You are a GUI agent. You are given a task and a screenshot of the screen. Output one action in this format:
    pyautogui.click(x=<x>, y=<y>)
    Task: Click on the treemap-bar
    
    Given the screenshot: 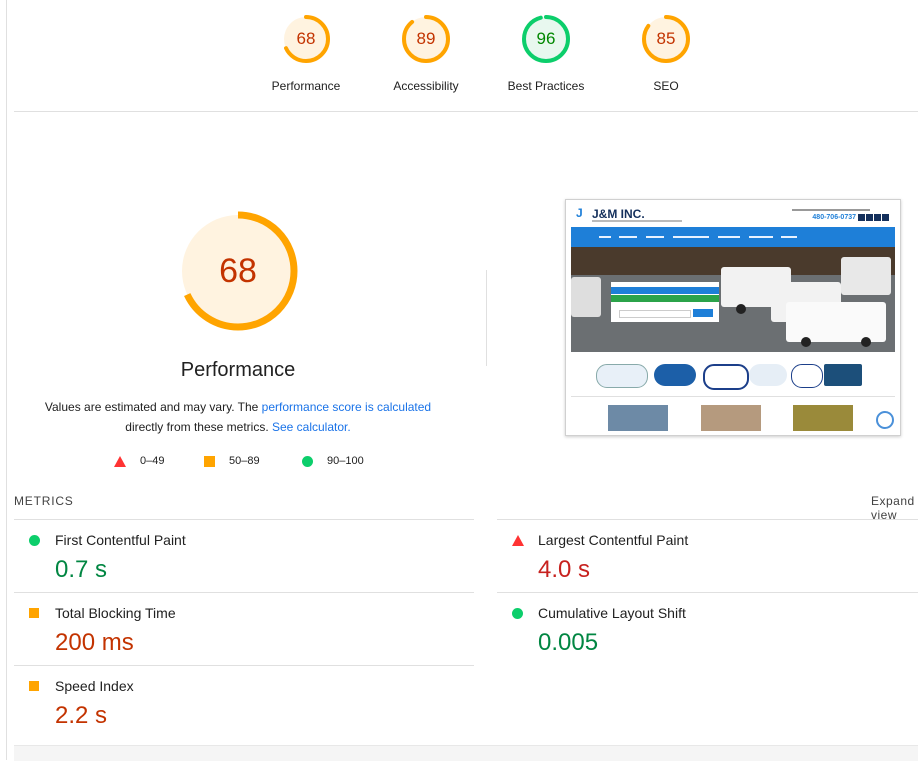 What is the action you would take?
    pyautogui.click(x=466, y=753)
    